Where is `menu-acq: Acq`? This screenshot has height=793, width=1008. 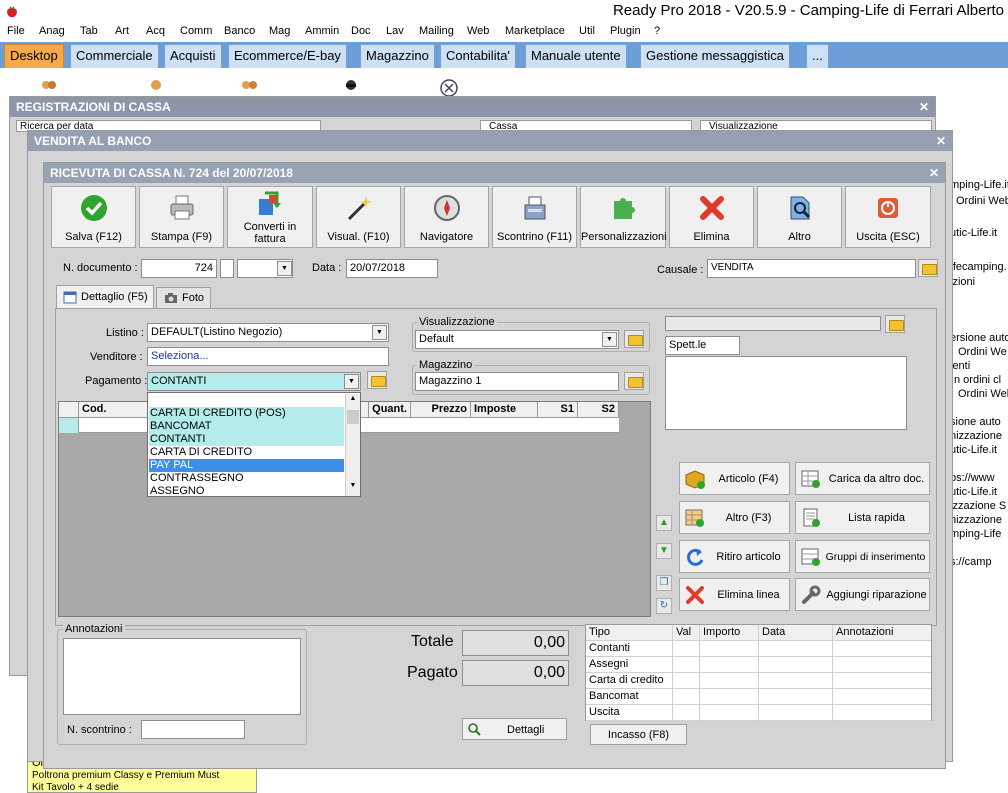
menu-acq: Acq is located at coordinates (155, 31).